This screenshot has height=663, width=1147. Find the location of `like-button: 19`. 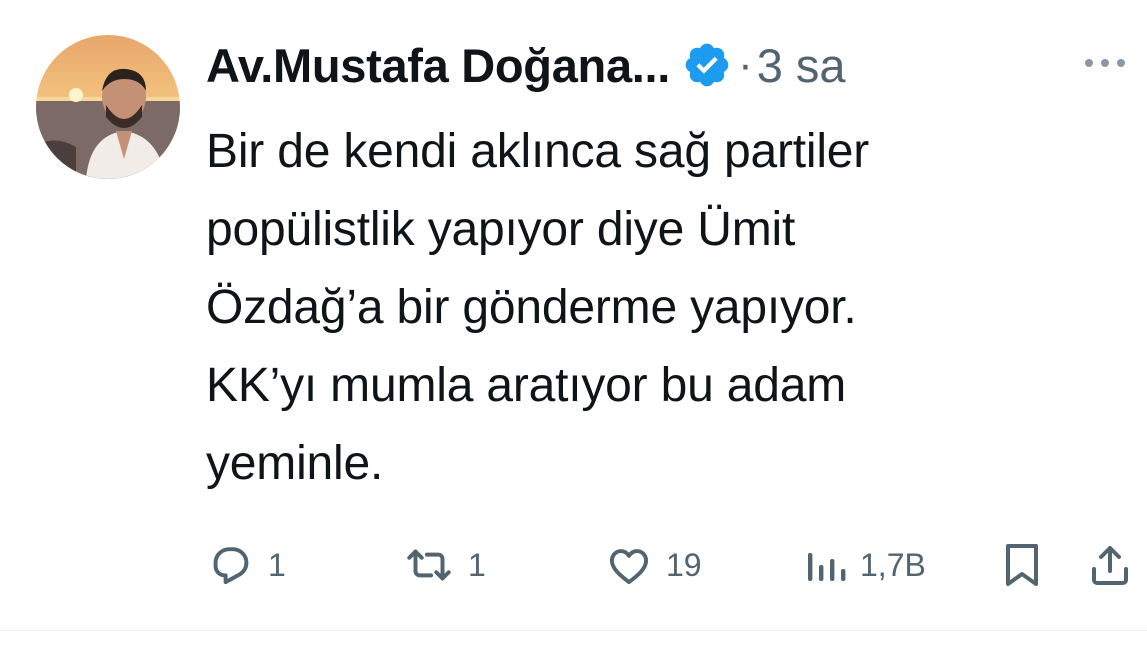

like-button: 19 is located at coordinates (653, 565).